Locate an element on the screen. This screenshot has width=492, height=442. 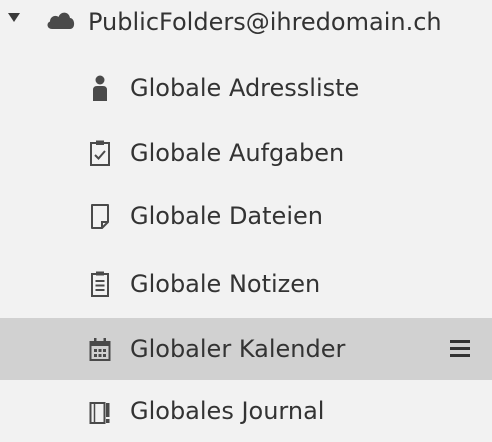
calendar-icon is located at coordinates (100, 349).